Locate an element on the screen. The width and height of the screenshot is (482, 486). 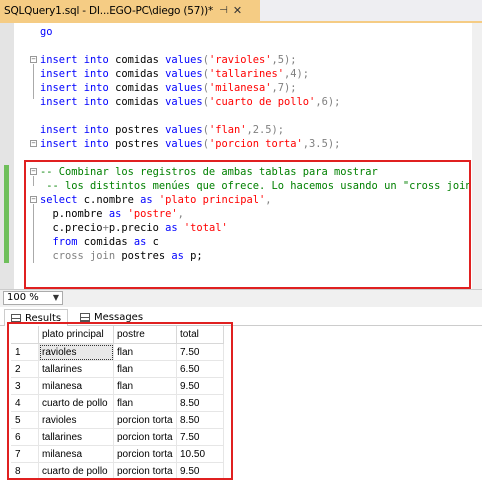
editor-gutter is located at coordinates (7, 156).